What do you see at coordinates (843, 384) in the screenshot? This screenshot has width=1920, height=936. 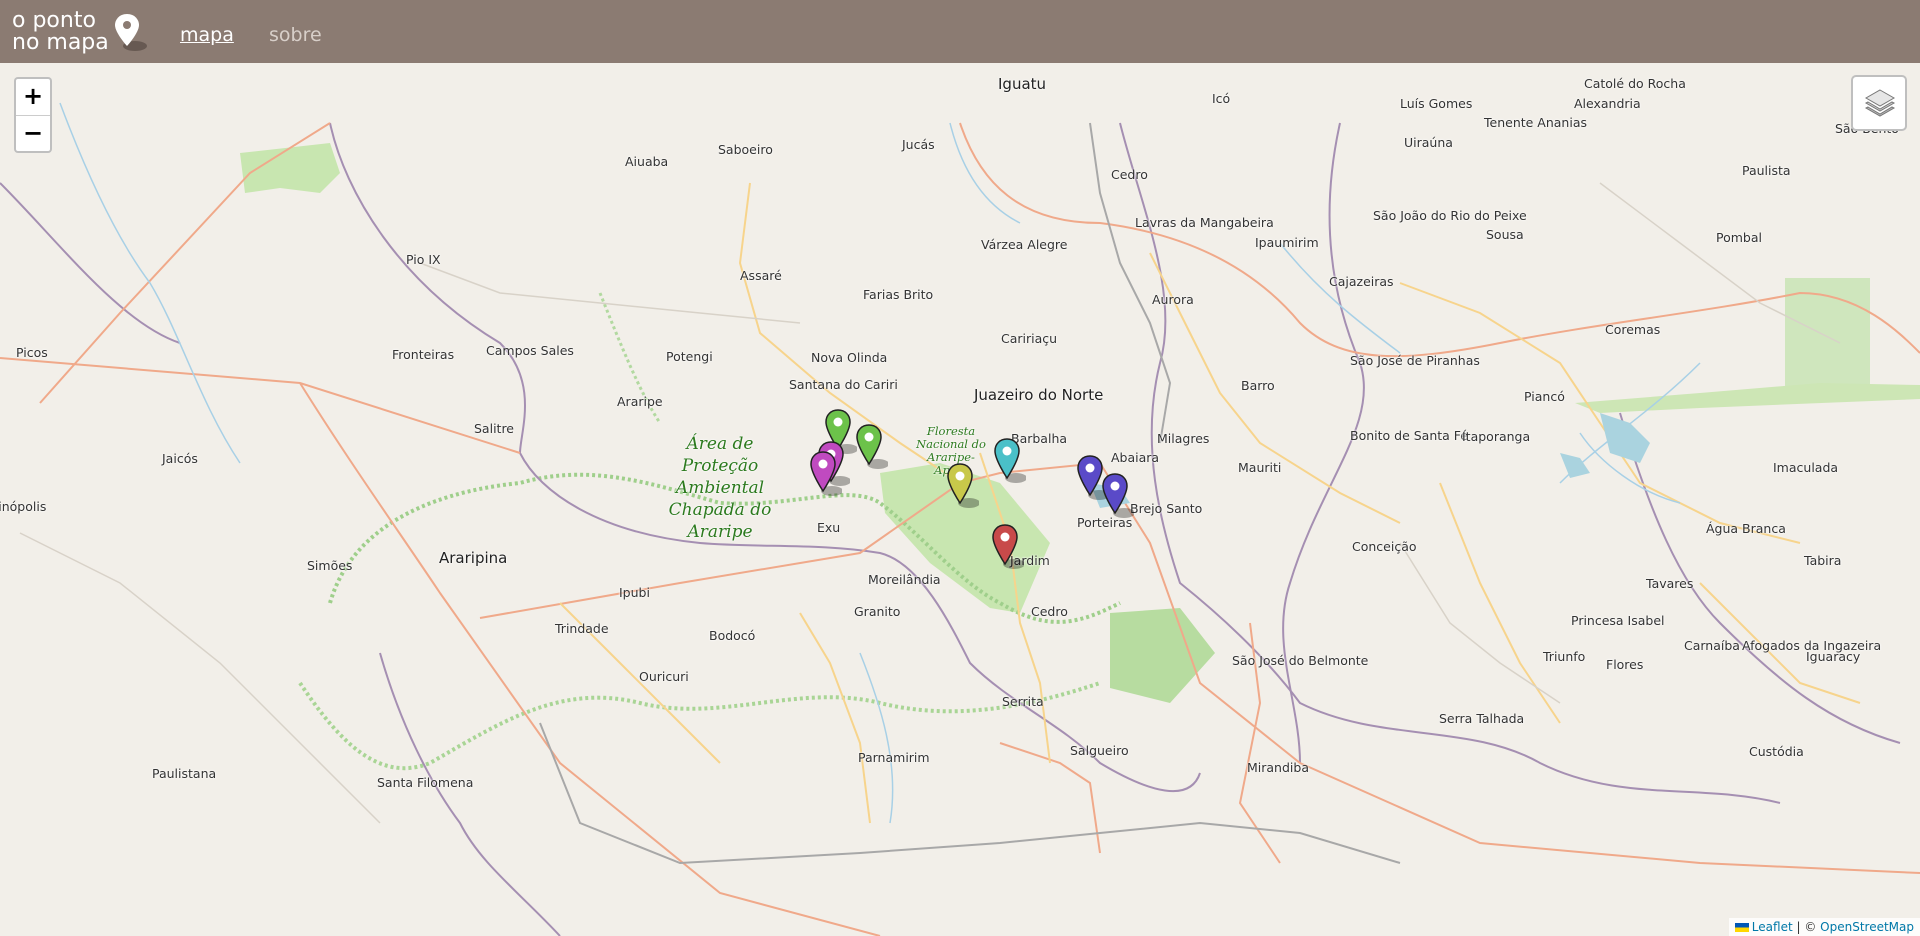 I see `place-label: Santana do Cariri` at bounding box center [843, 384].